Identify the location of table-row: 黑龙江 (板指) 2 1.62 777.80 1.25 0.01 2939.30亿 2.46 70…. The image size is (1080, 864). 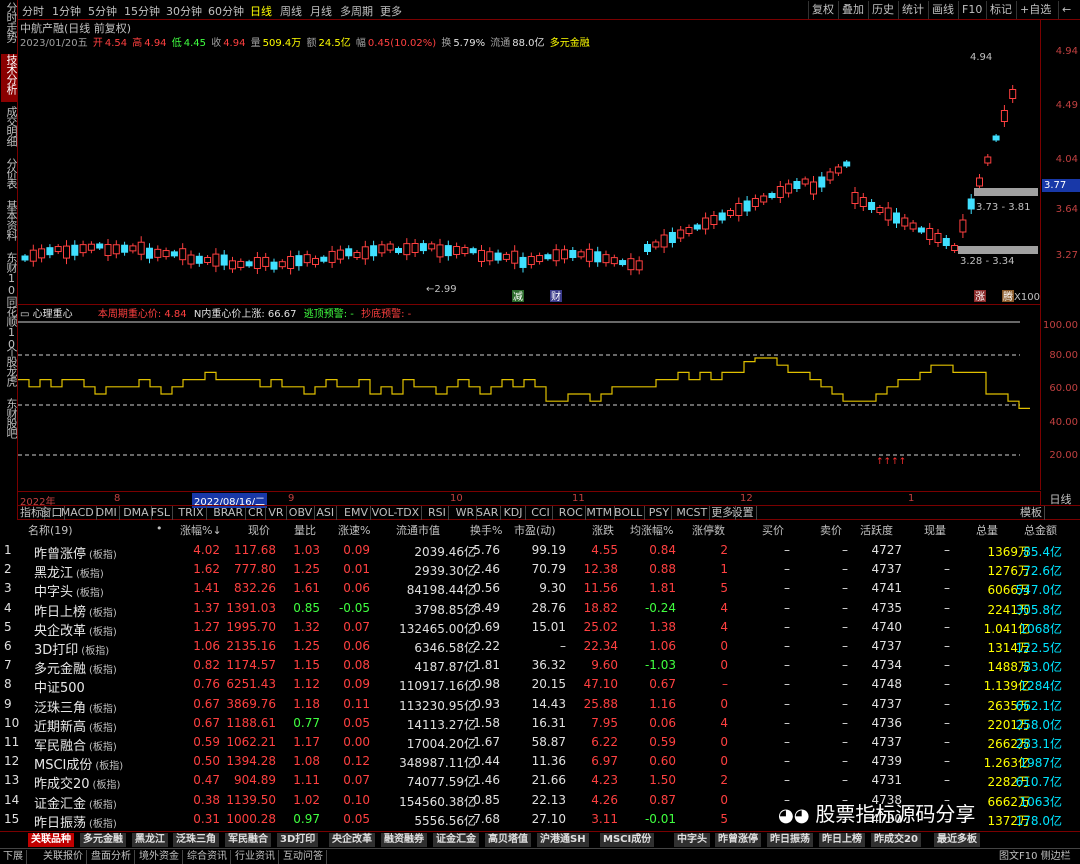
(540, 570).